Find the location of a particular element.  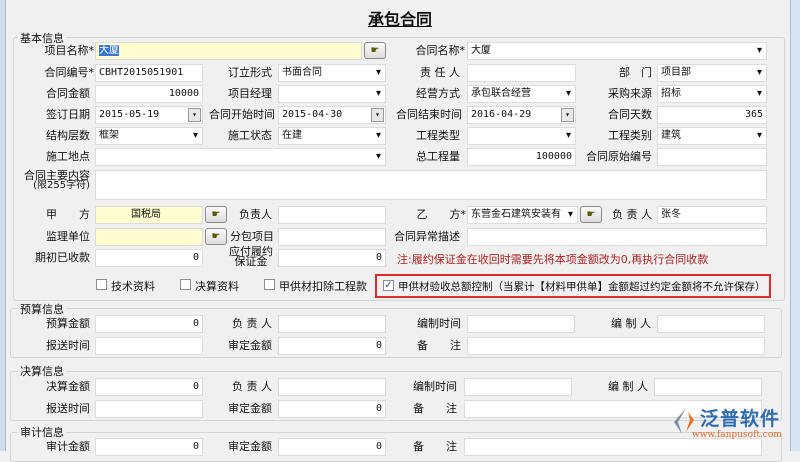

owner-input is located at coordinates (521, 73).